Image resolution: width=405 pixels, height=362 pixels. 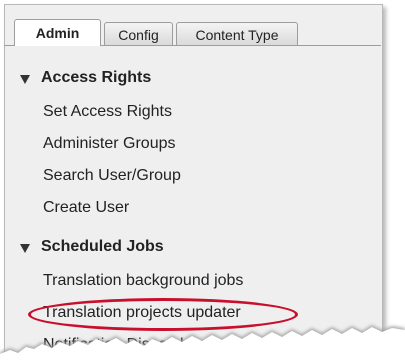 I want to click on menu-item-translation-background-jobs: Translation background jobs, so click(x=143, y=281).